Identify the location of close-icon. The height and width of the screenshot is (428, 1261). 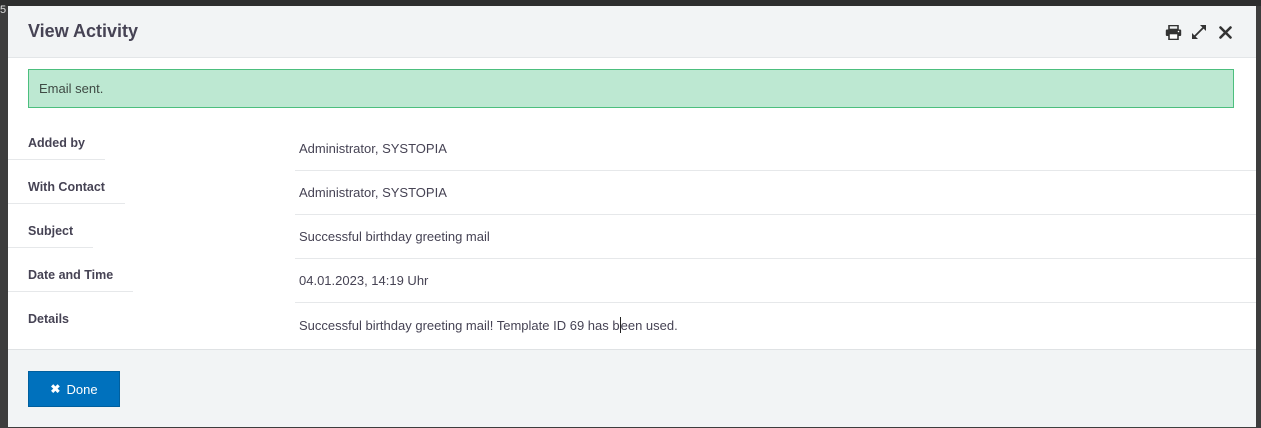
(1225, 32).